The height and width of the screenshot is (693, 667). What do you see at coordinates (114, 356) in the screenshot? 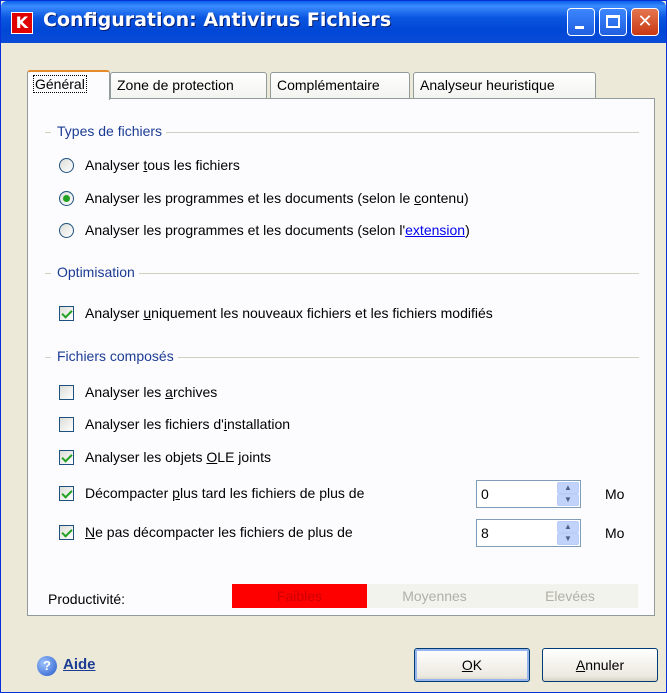
I see `group-title-composes: Fichiers composés` at bounding box center [114, 356].